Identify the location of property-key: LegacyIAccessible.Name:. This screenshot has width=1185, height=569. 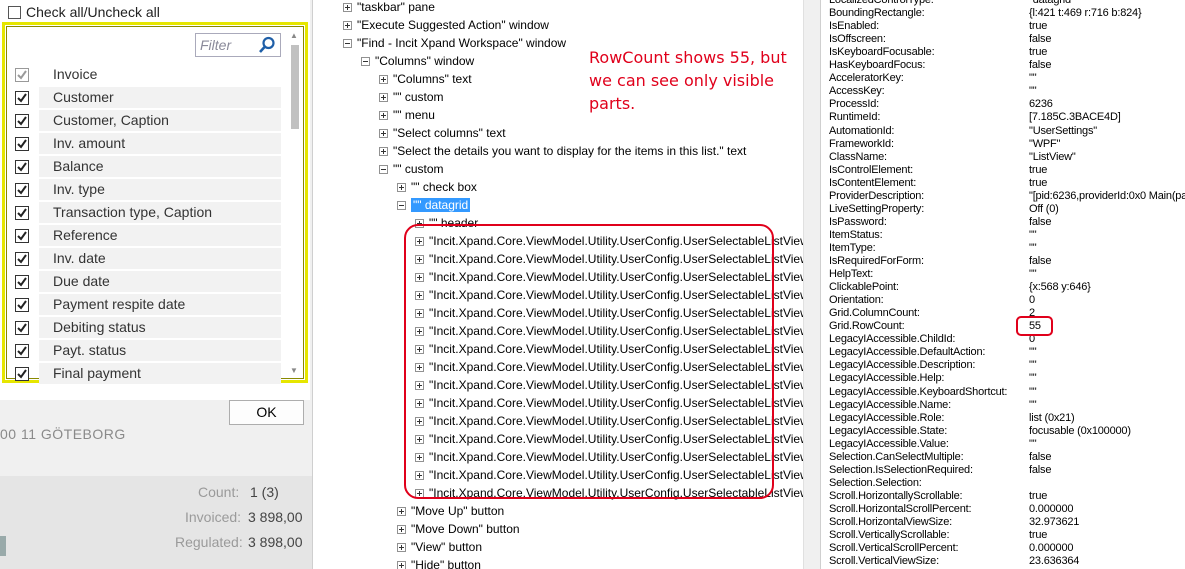
(890, 404).